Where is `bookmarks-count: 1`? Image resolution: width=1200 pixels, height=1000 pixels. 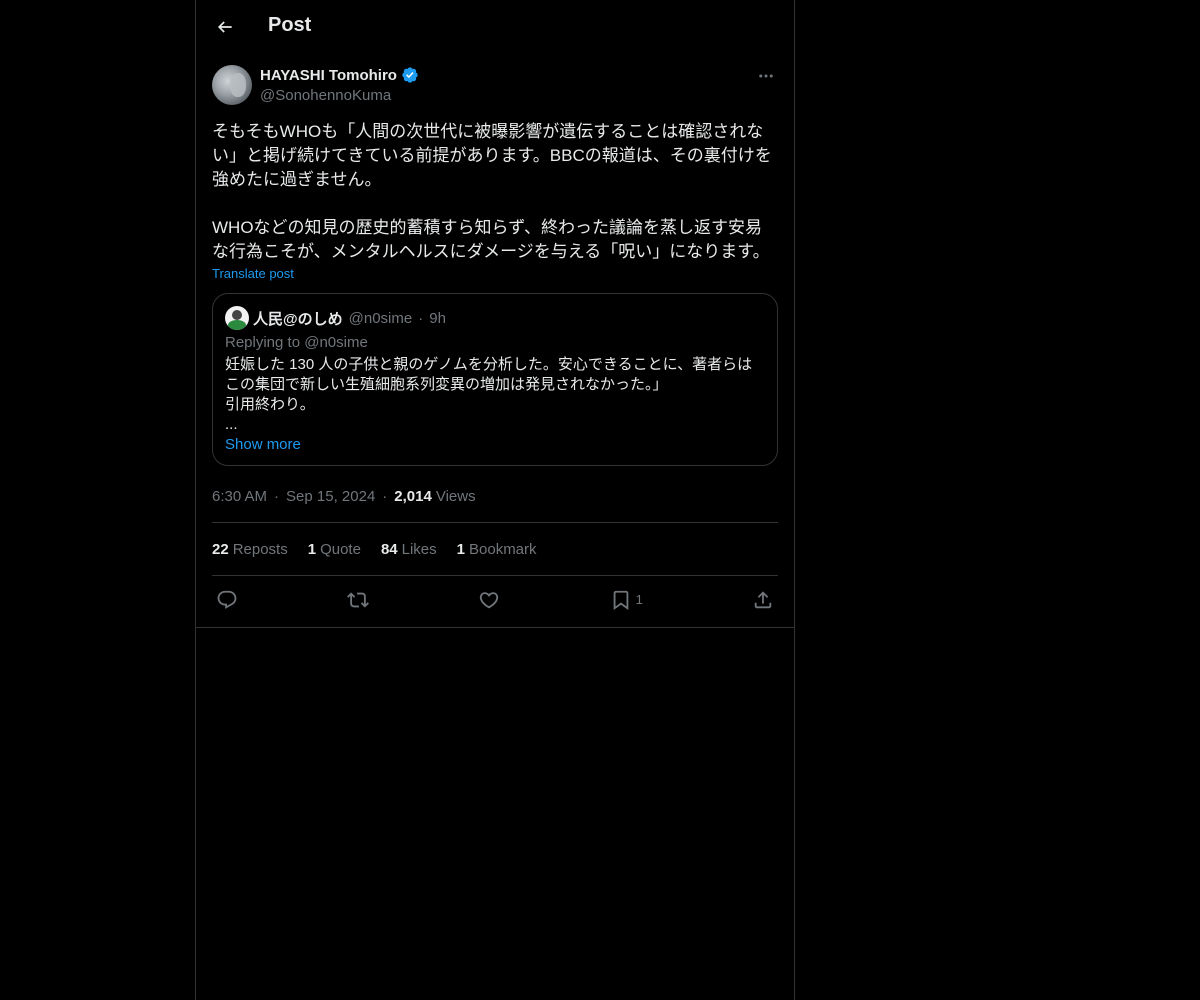 bookmarks-count: 1 is located at coordinates (460, 549).